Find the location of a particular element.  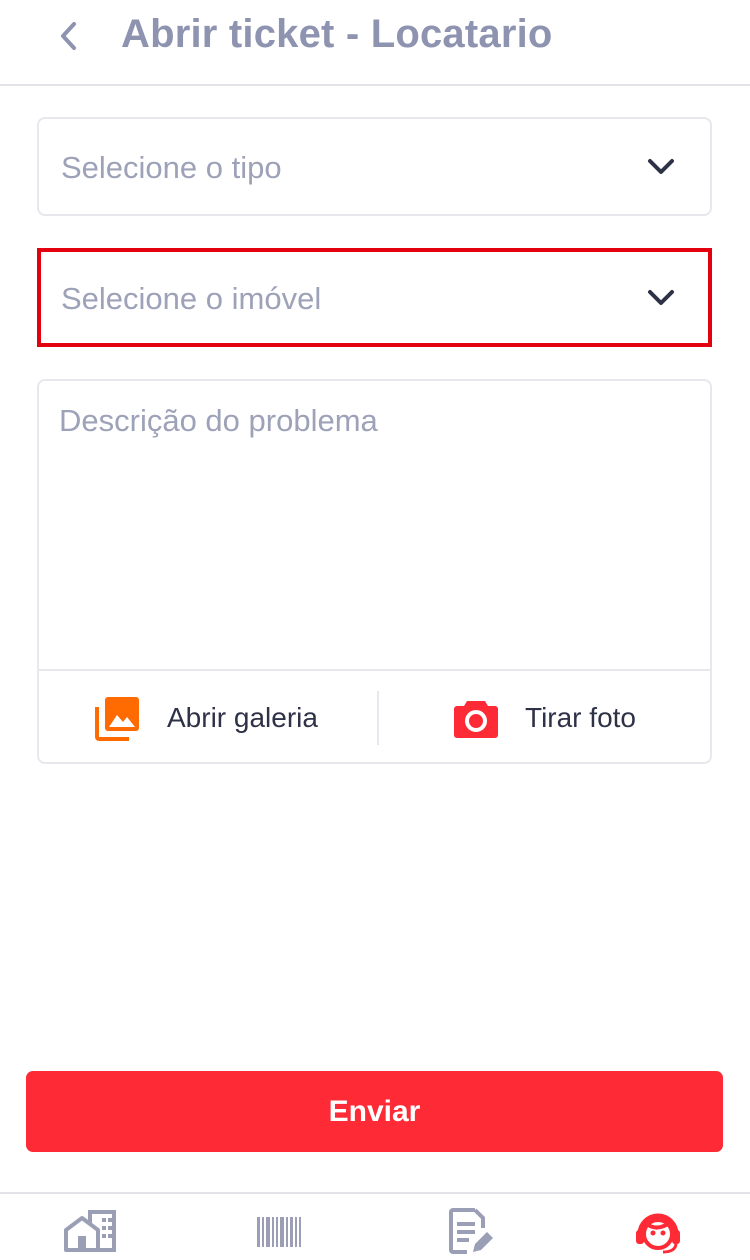

tab-properties is located at coordinates (90, 1232).